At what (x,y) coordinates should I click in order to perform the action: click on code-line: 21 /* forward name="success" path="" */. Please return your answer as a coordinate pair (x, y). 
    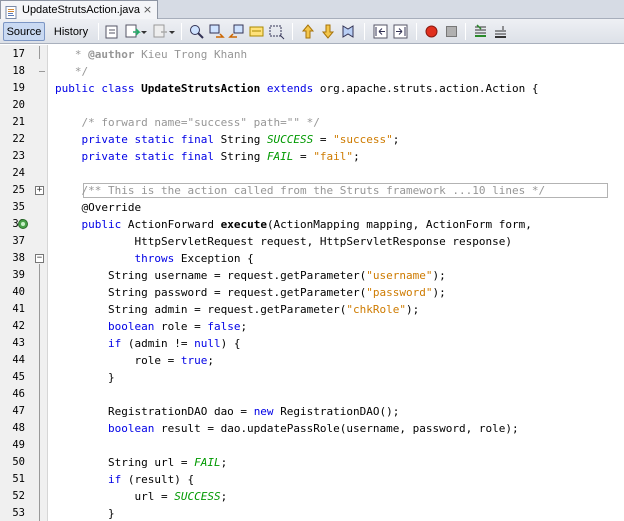
    Looking at the image, I should click on (312, 122).